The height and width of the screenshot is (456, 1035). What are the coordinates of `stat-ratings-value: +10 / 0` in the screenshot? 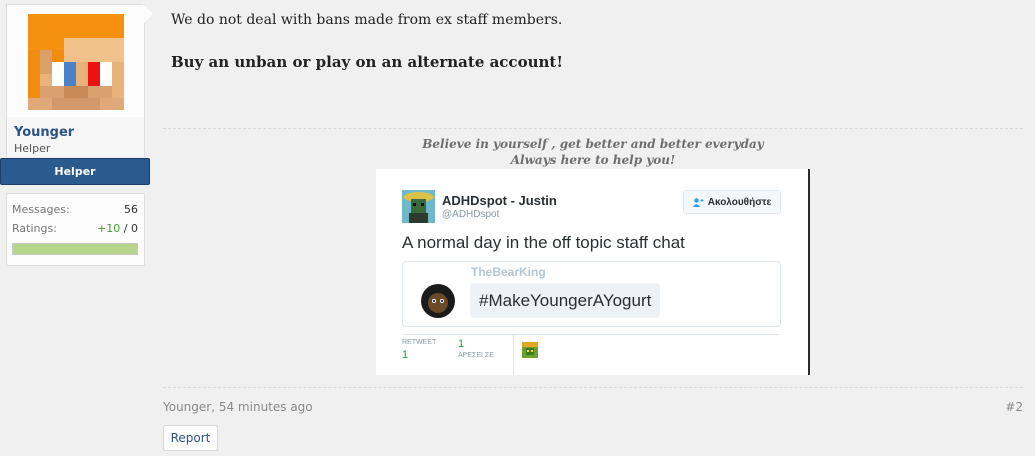 It's located at (117, 228).